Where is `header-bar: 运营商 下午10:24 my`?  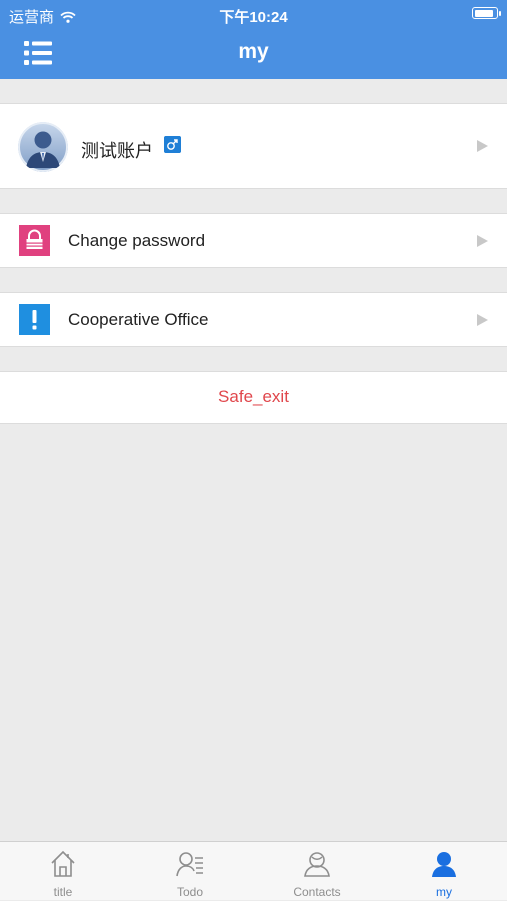 header-bar: 运营商 下午10:24 my is located at coordinates (253, 39).